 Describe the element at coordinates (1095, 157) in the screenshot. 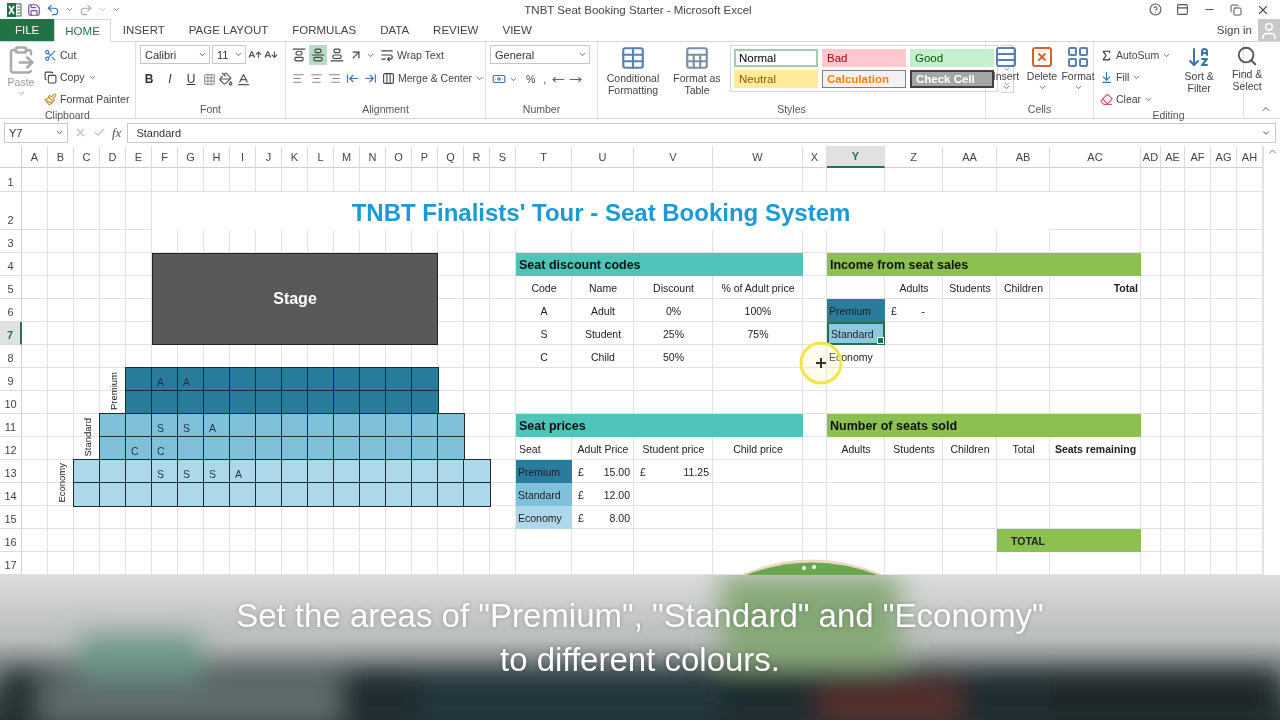

I see `column-header: AC` at that location.